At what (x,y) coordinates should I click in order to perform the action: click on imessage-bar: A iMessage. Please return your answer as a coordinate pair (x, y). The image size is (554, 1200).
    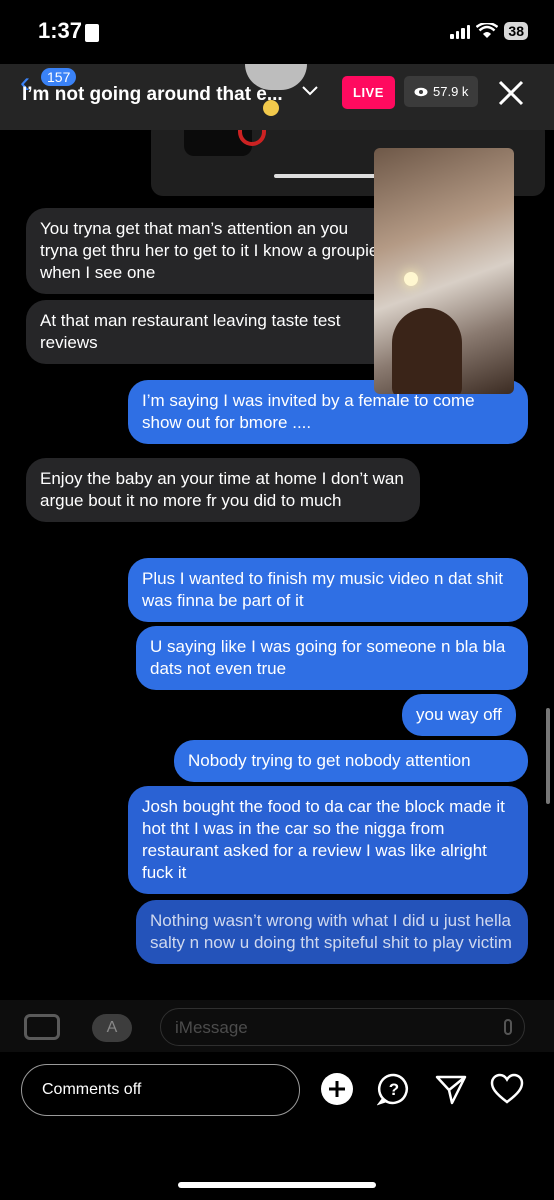
    Looking at the image, I should click on (277, 1026).